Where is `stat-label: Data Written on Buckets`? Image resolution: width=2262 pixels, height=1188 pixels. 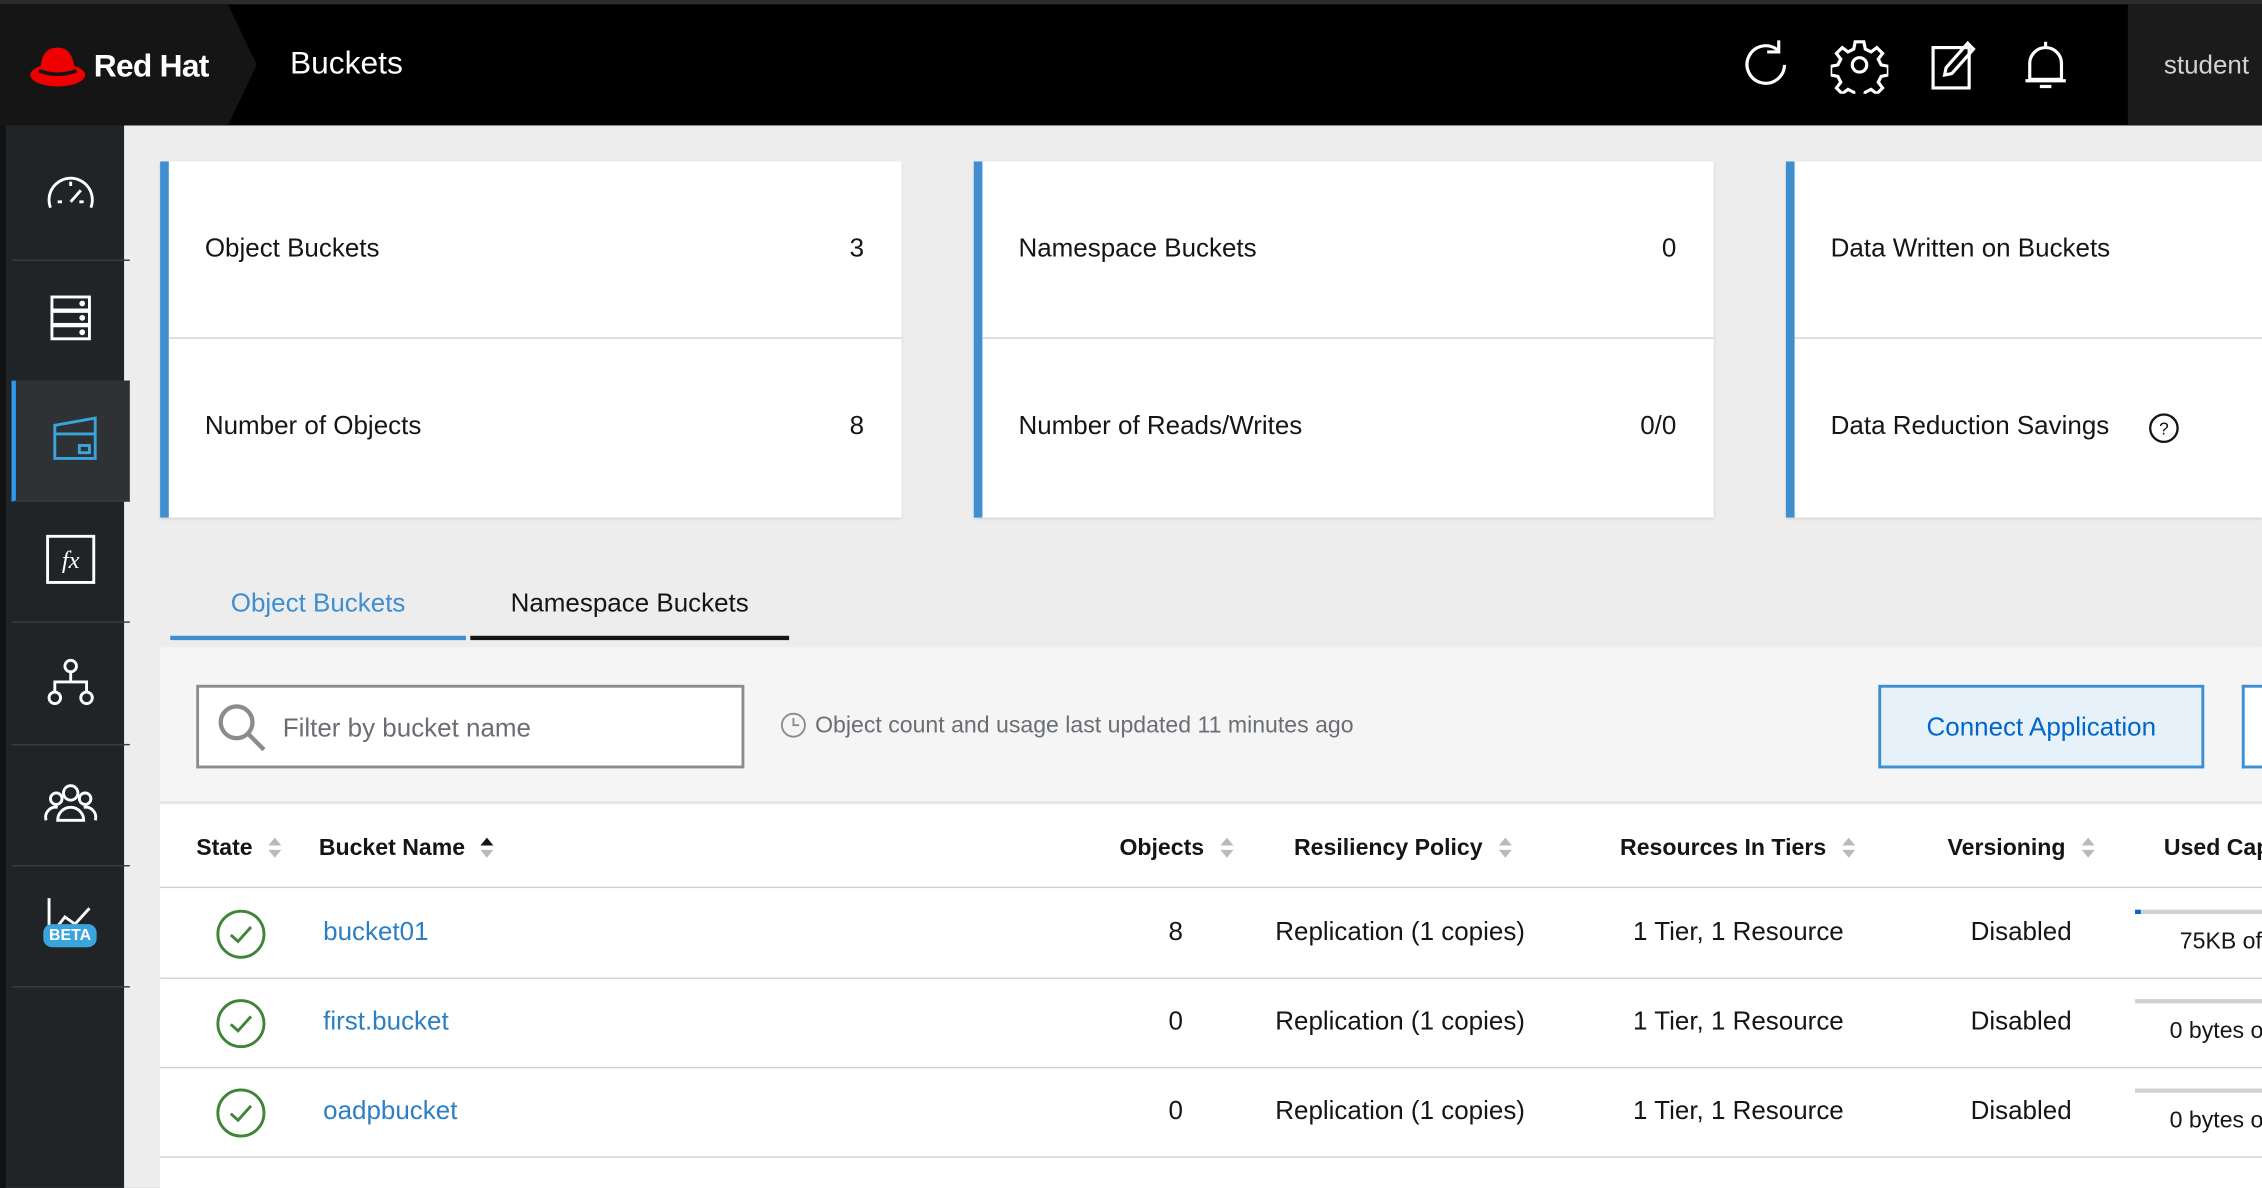
stat-label: Data Written on Buckets is located at coordinates (1970, 248).